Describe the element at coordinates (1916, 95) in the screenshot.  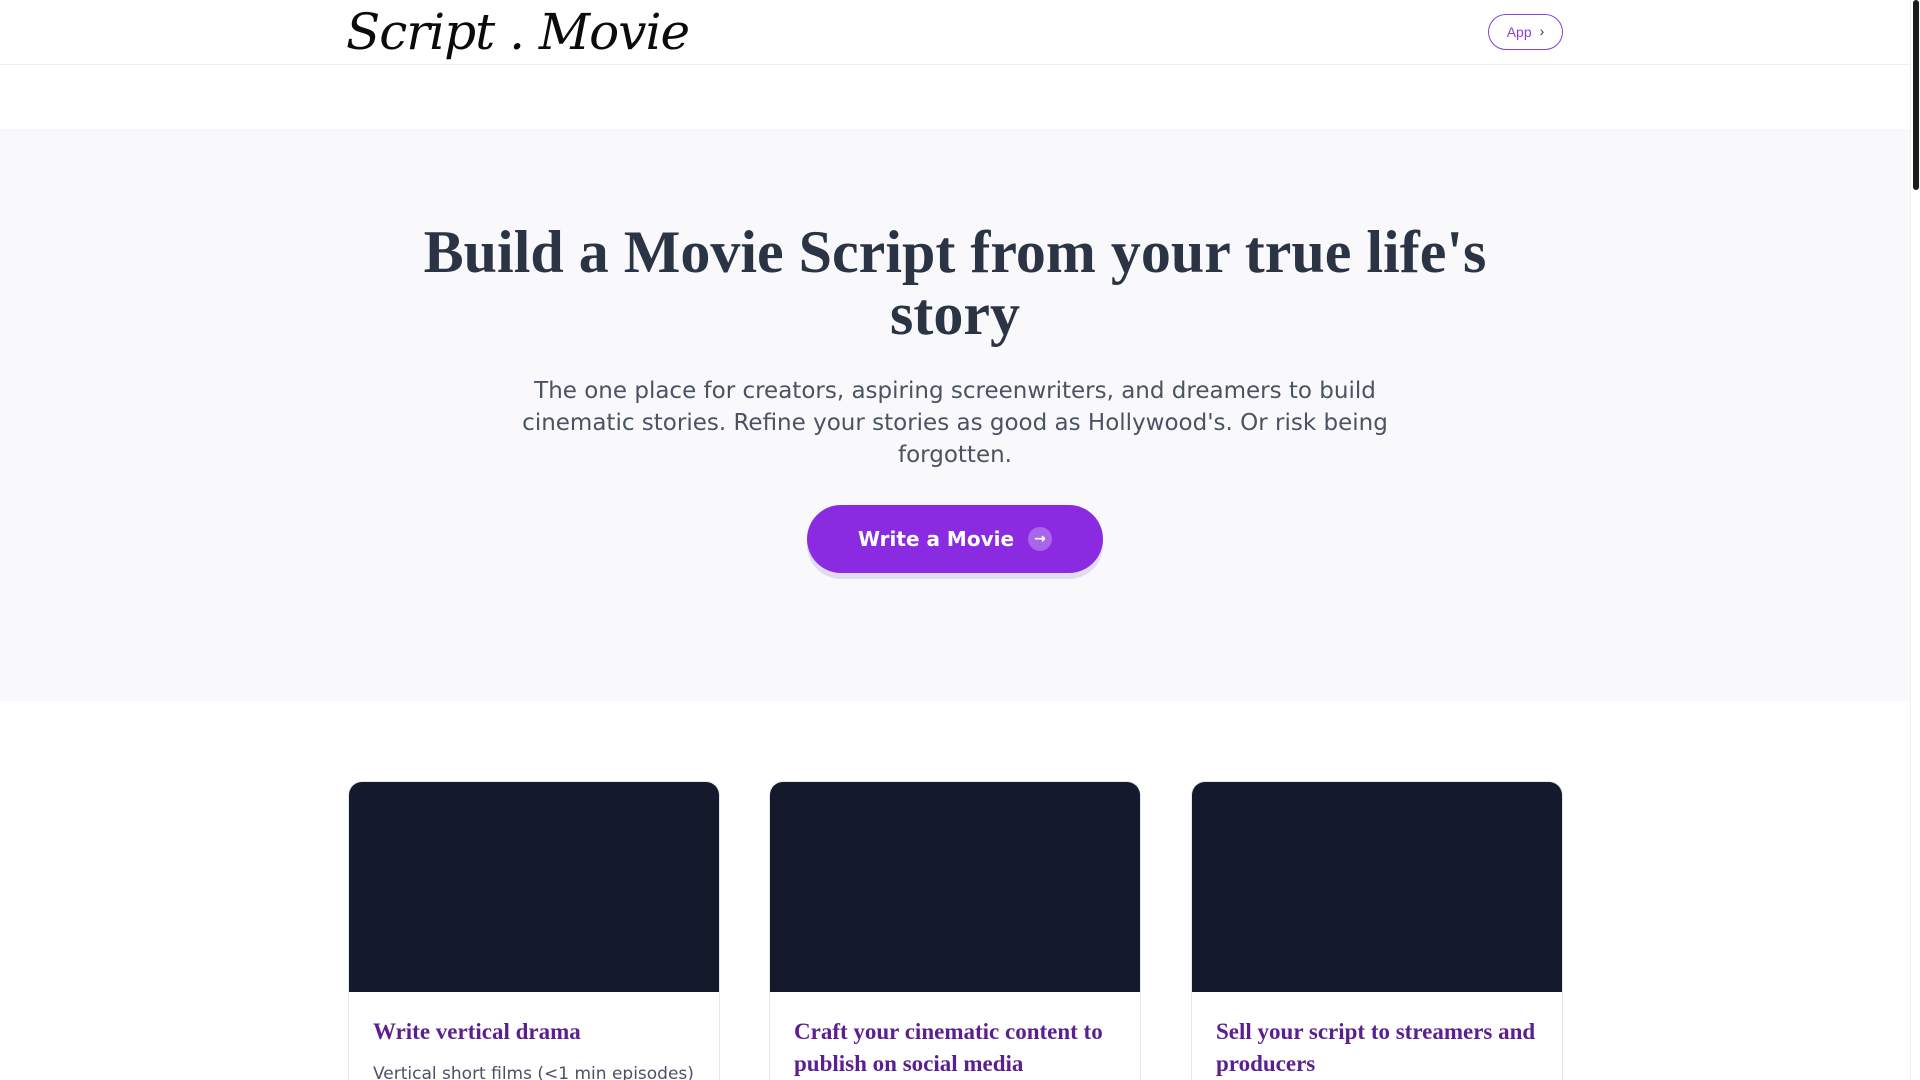
I see `scrollbar-thumb` at that location.